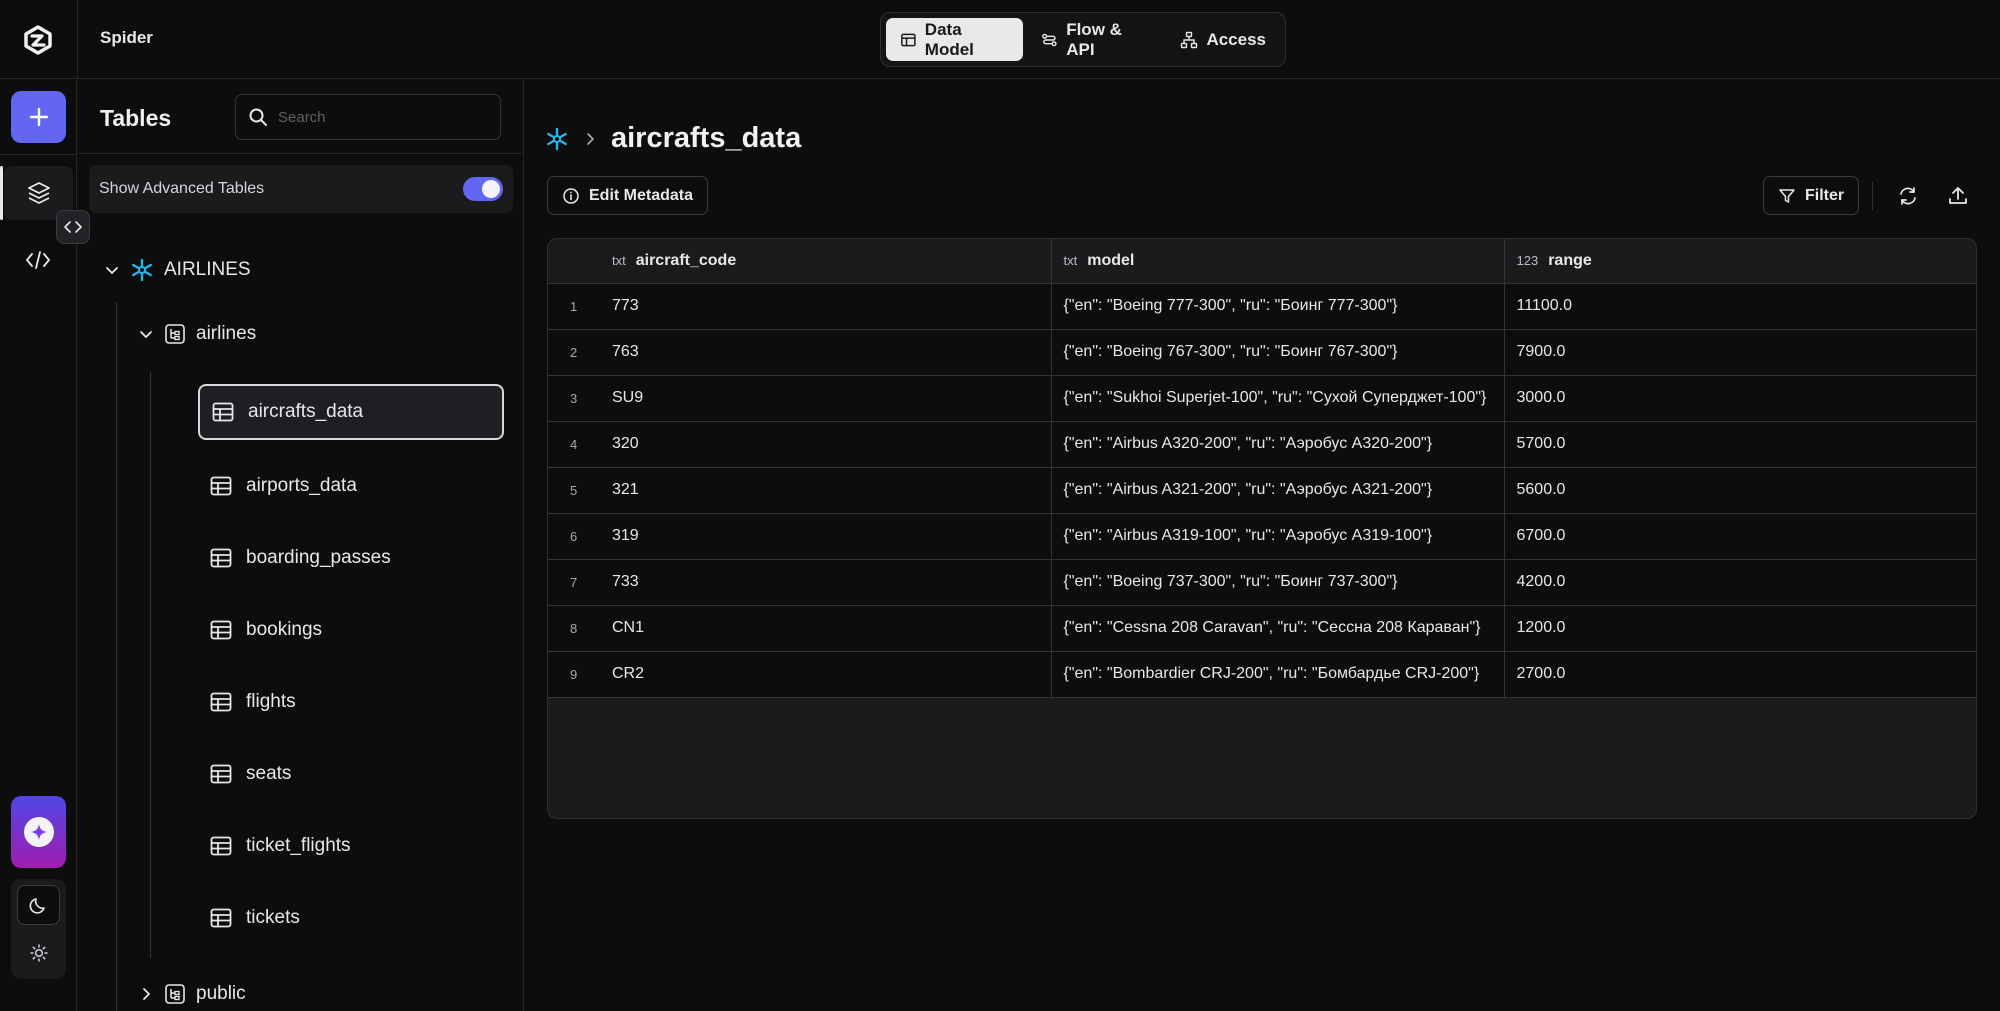  What do you see at coordinates (574, 674) in the screenshot?
I see `row-number: 9` at bounding box center [574, 674].